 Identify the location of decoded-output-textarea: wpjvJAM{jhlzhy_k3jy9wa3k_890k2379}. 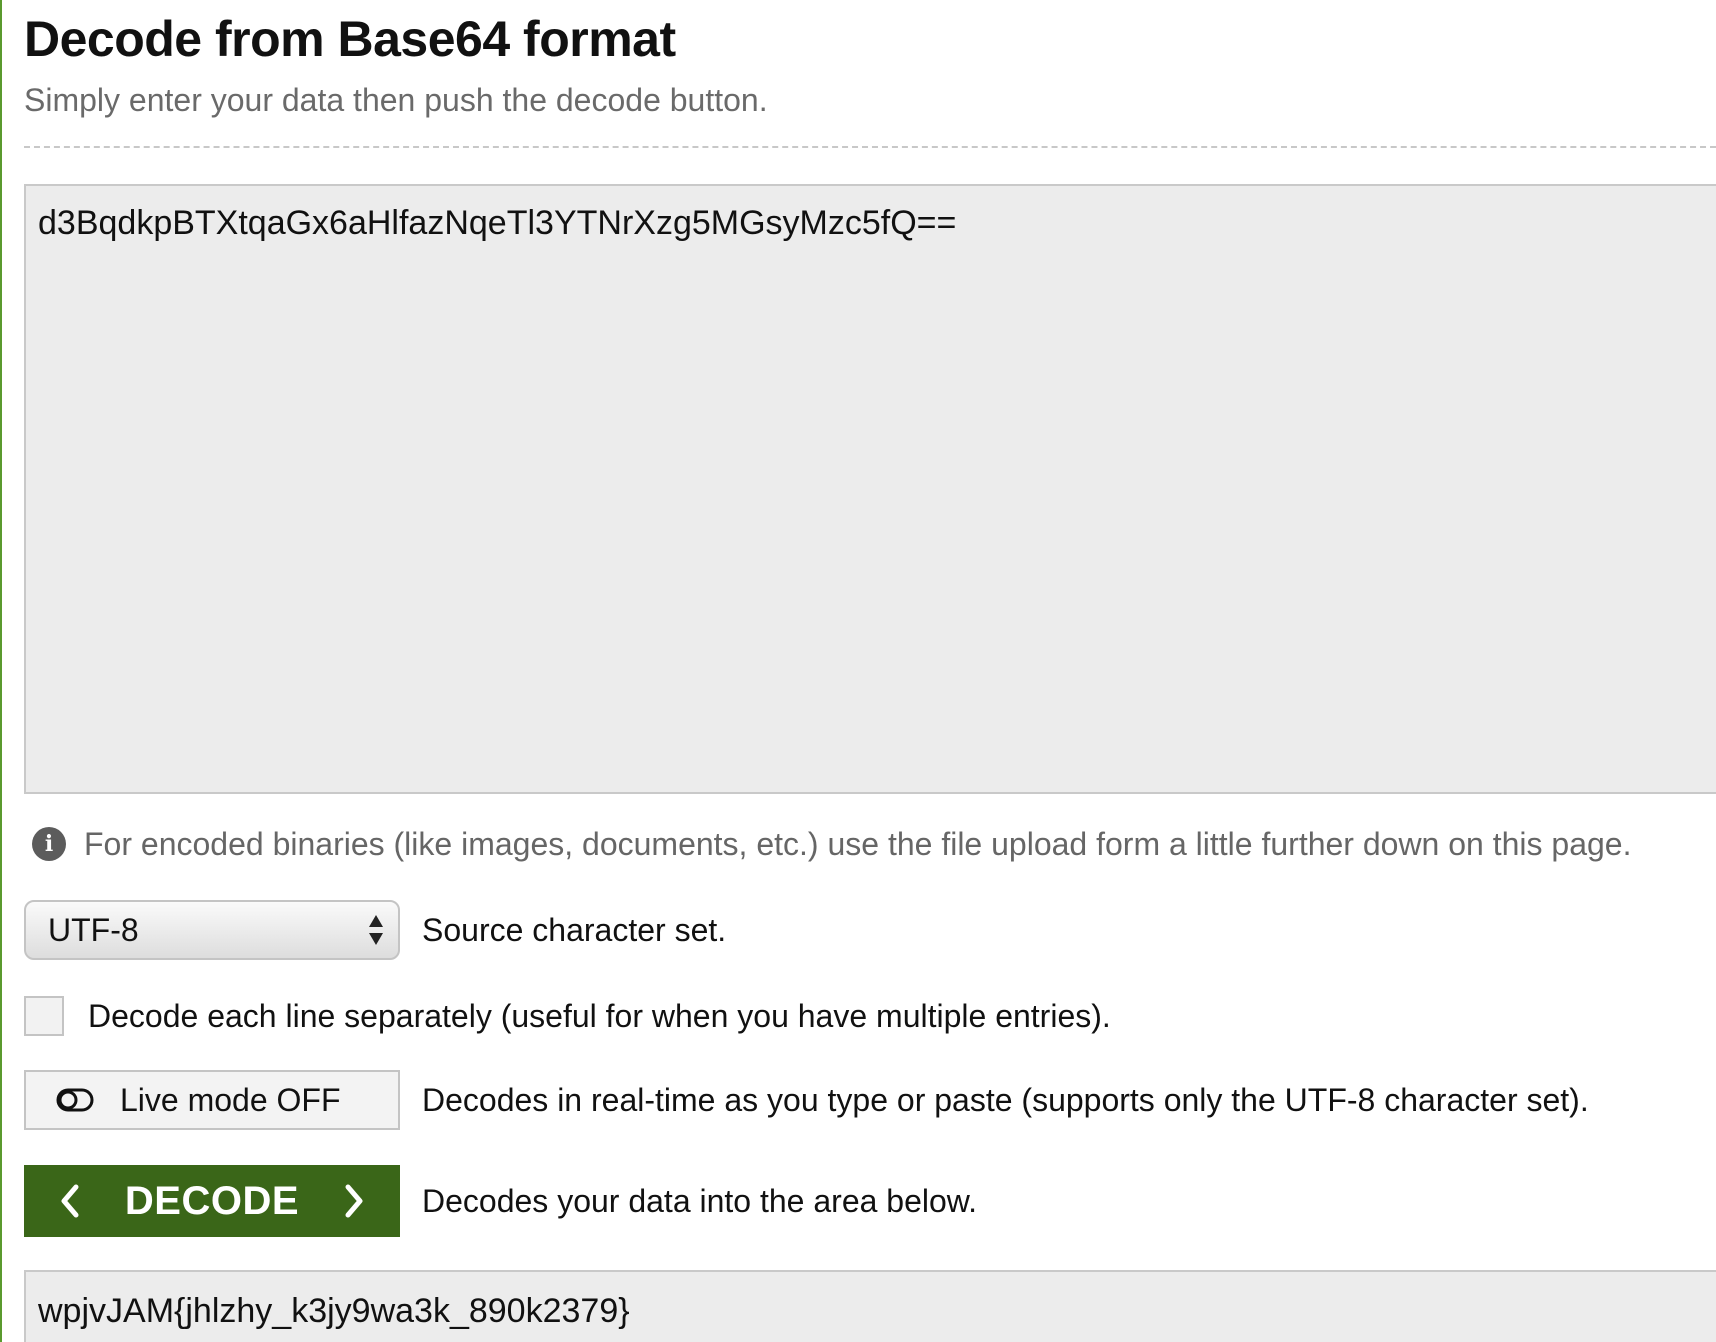
(870, 1306).